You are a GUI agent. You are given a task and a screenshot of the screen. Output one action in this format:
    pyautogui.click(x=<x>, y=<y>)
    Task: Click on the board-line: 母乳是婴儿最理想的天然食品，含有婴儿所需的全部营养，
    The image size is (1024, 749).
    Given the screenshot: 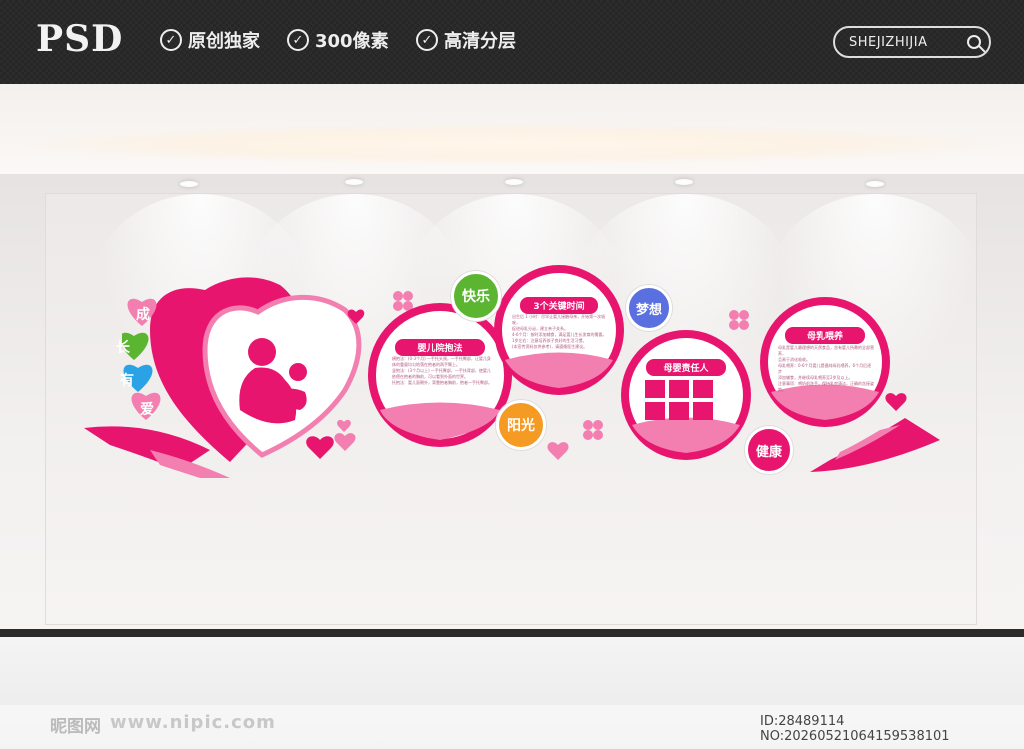 What is the action you would take?
    pyautogui.click(x=826, y=350)
    